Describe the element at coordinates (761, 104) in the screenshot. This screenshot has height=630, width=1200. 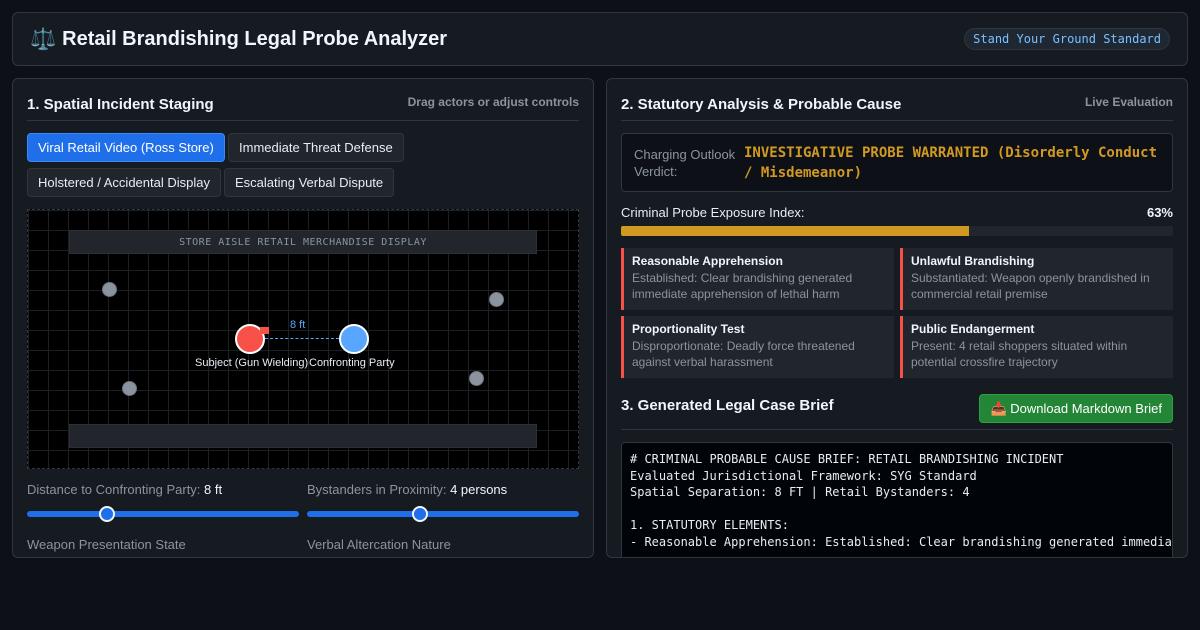
I see `analysis-title: 2. Statutory Analysis & Probable Cause` at that location.